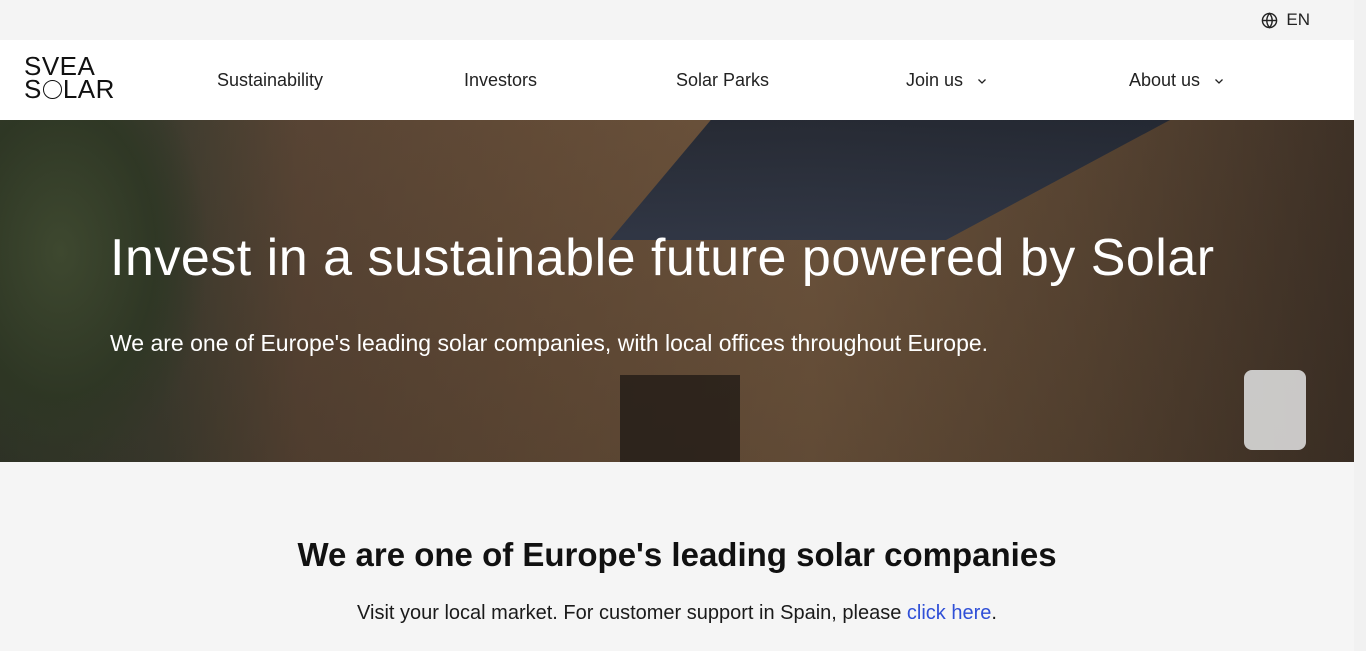 This screenshot has width=1366, height=651. What do you see at coordinates (890, 180) in the screenshot?
I see `hero-roof-image` at bounding box center [890, 180].